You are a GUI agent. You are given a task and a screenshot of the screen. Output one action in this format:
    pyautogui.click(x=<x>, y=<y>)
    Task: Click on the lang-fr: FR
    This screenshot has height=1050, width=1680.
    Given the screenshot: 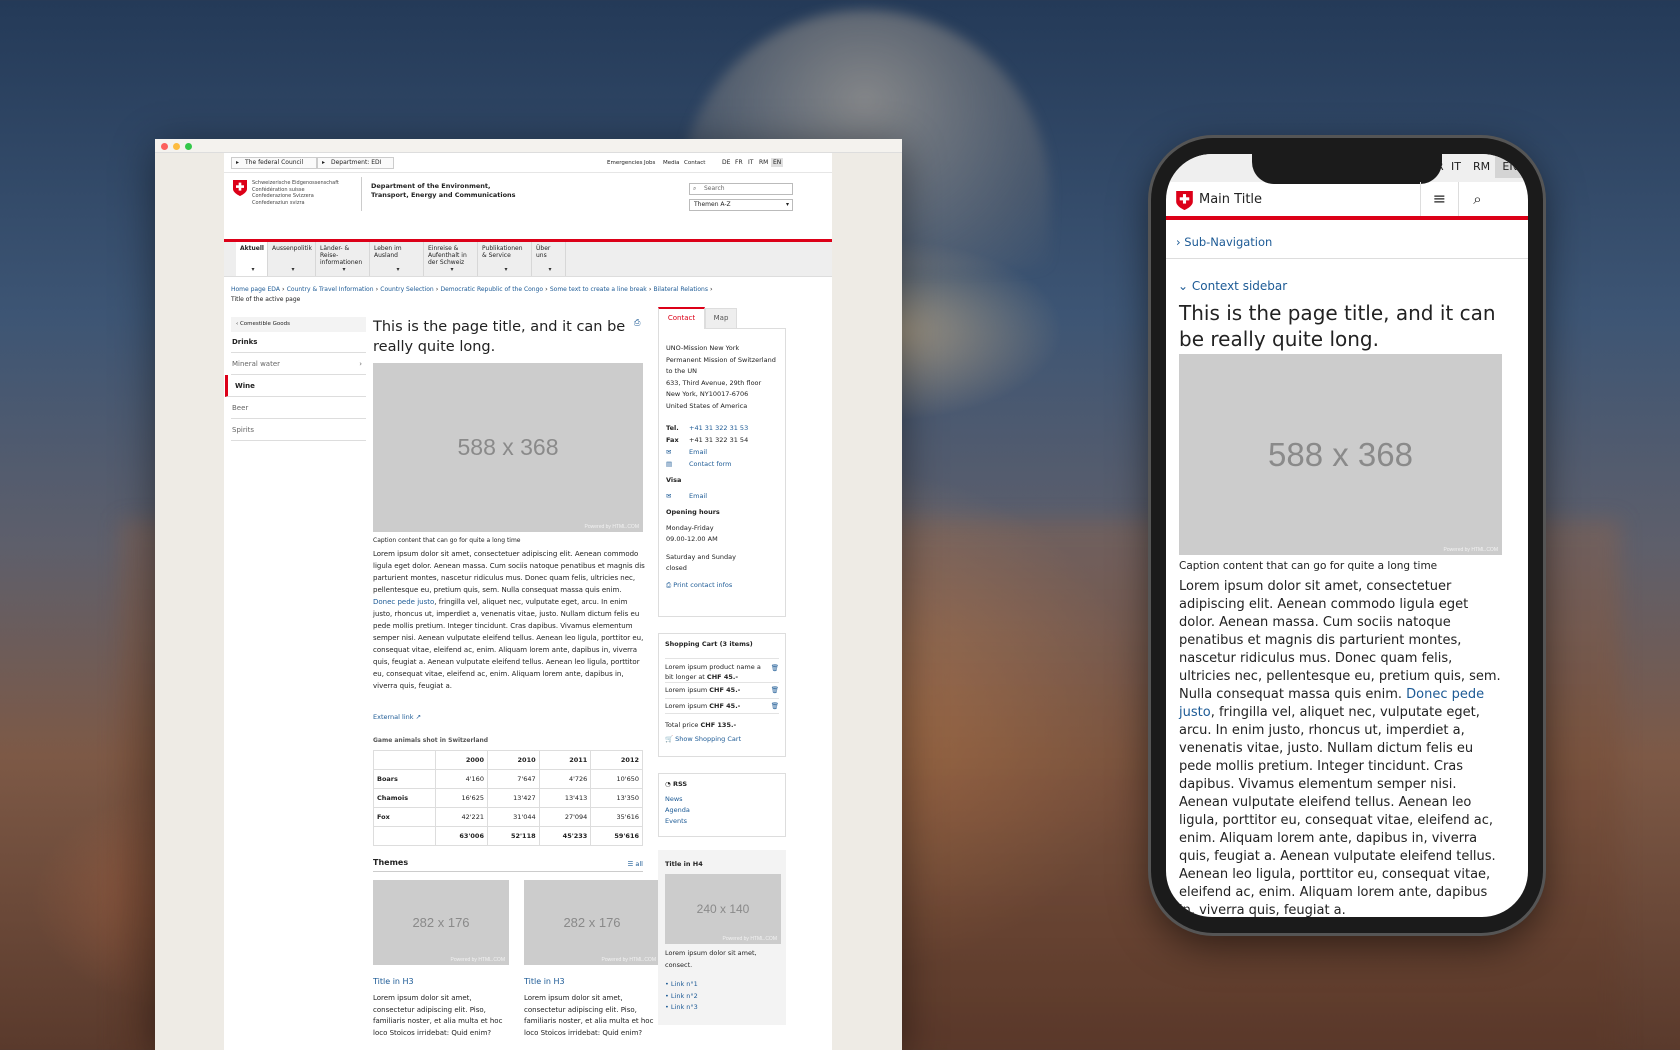 What is the action you would take?
    pyautogui.click(x=739, y=162)
    